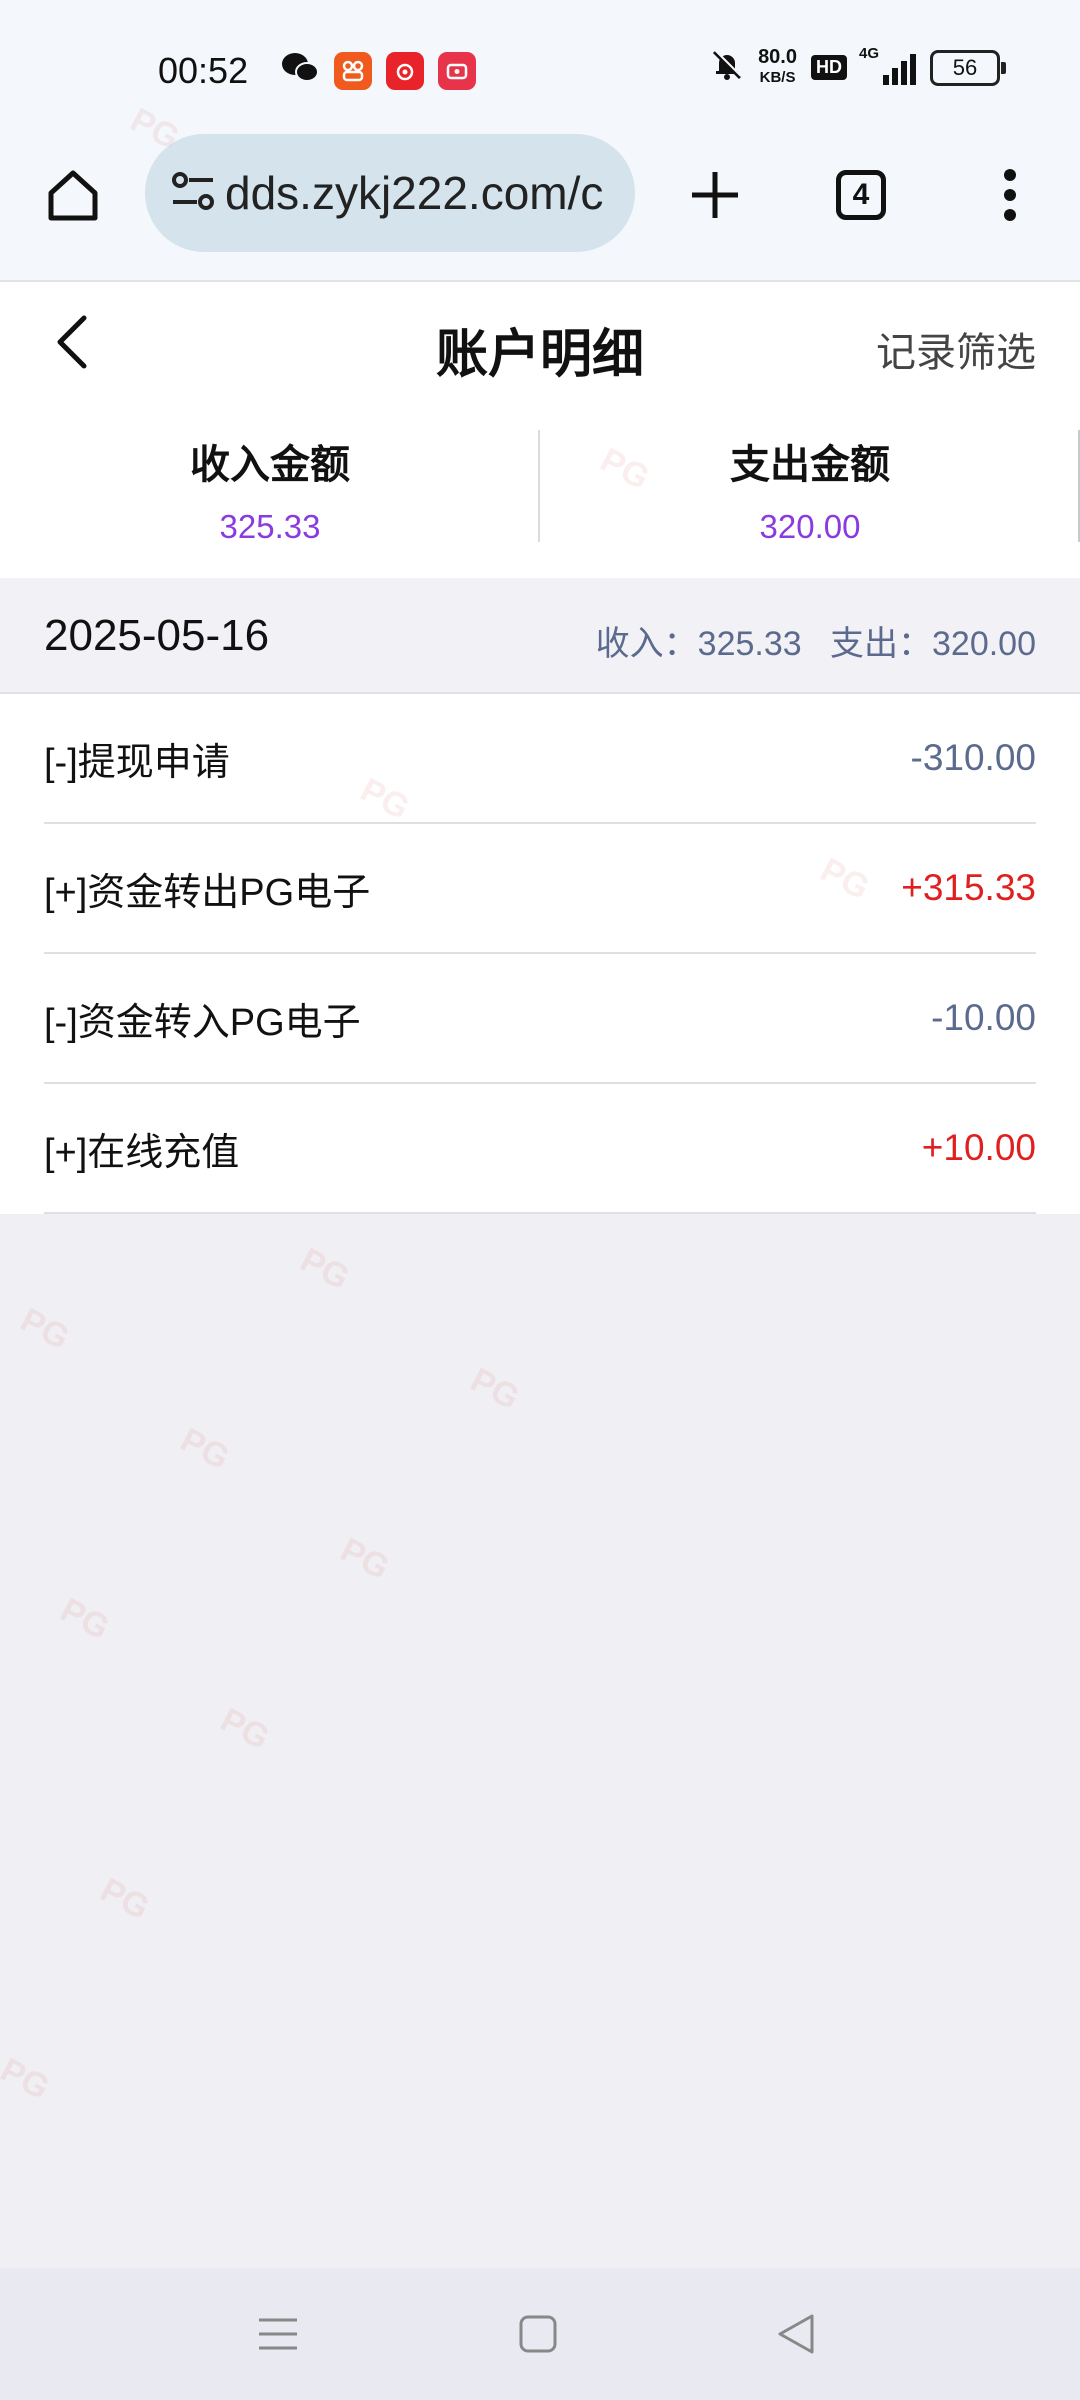  I want to click on page-header: 账户明细 记录筛选, so click(540, 342).